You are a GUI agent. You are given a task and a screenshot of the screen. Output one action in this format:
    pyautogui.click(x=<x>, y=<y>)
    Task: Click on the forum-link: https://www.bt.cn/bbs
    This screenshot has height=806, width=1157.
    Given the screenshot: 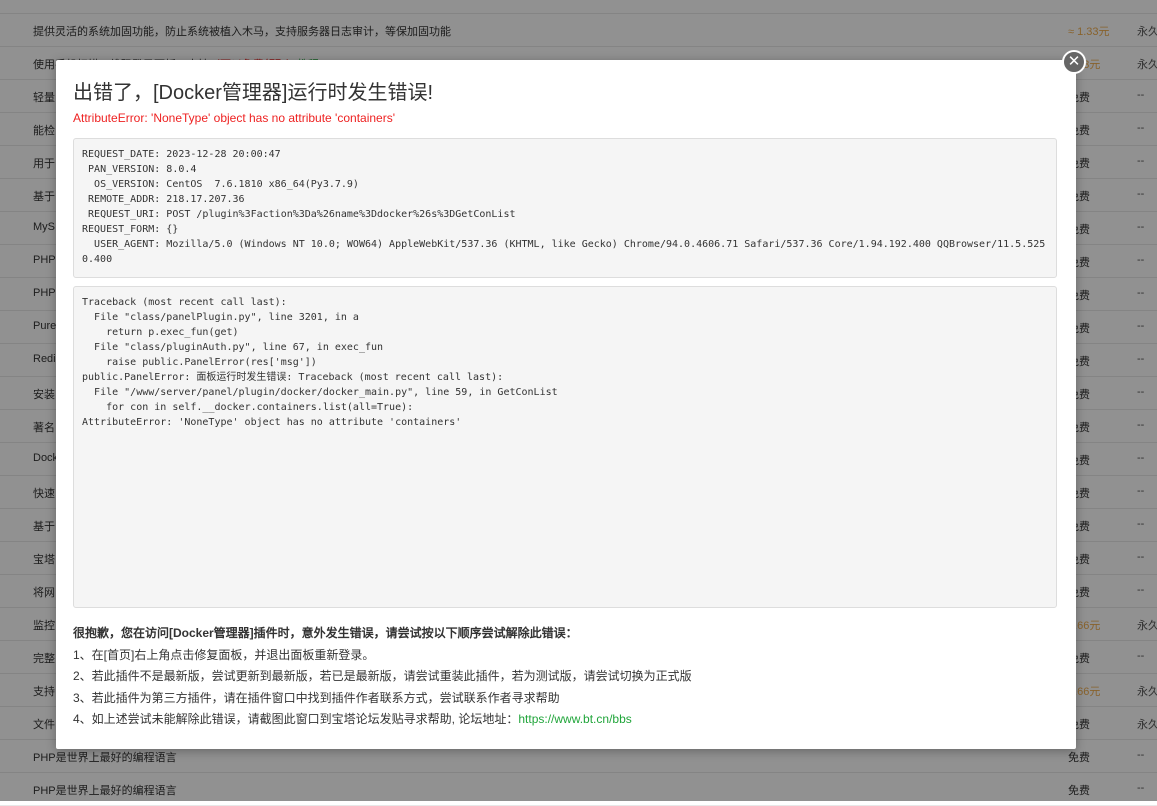 What is the action you would take?
    pyautogui.click(x=574, y=719)
    